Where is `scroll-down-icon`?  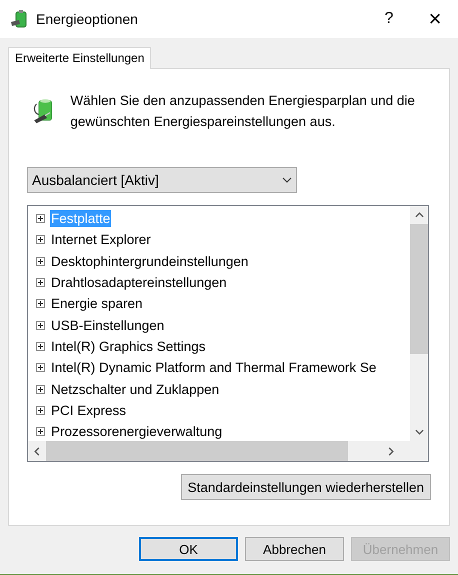
scroll-down-icon is located at coordinates (419, 432).